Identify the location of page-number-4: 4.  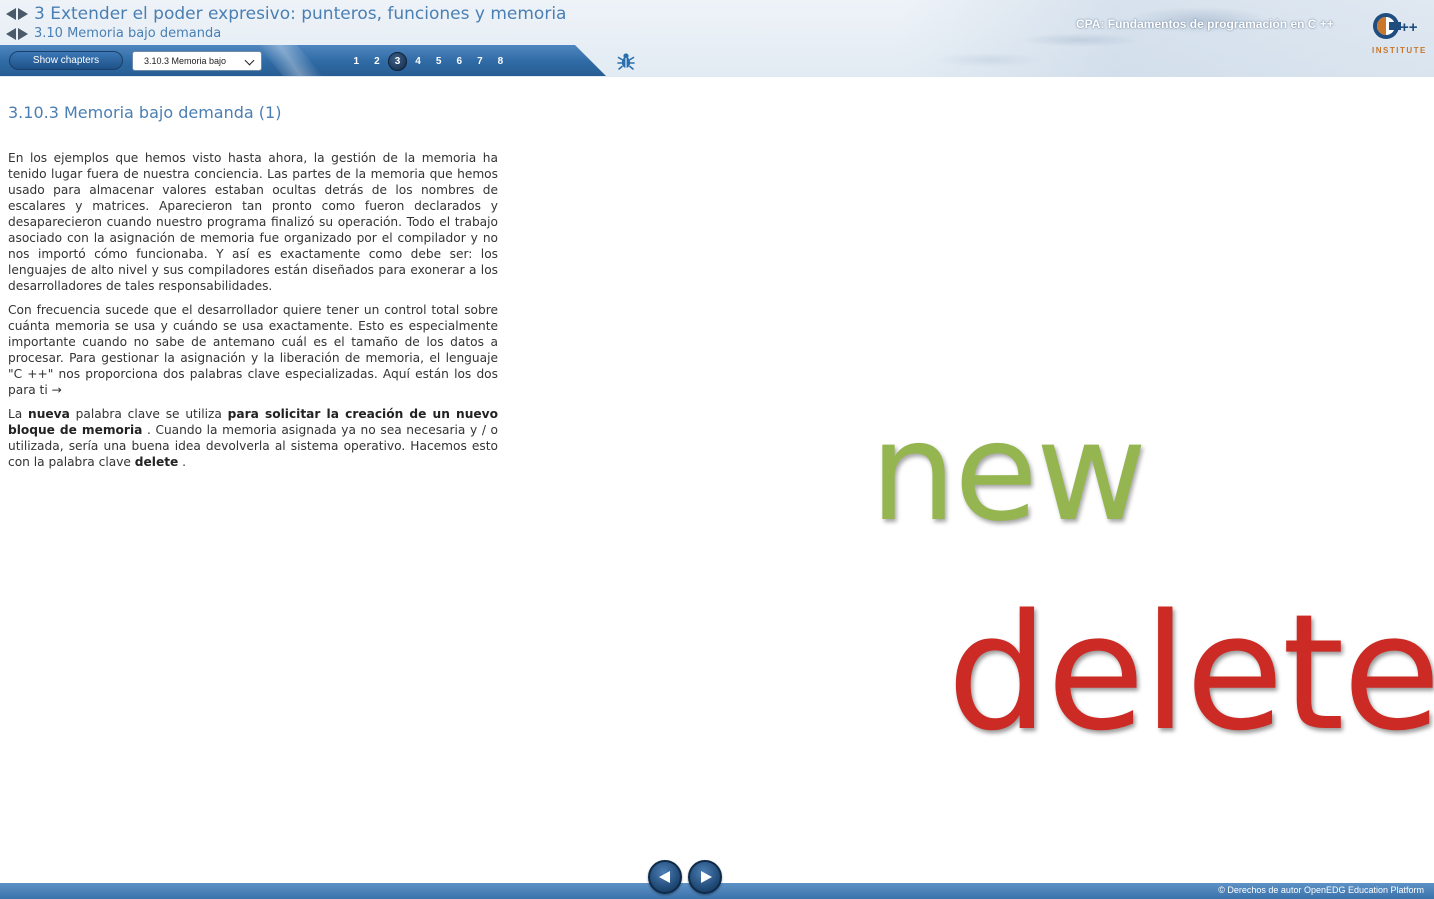
(418, 61).